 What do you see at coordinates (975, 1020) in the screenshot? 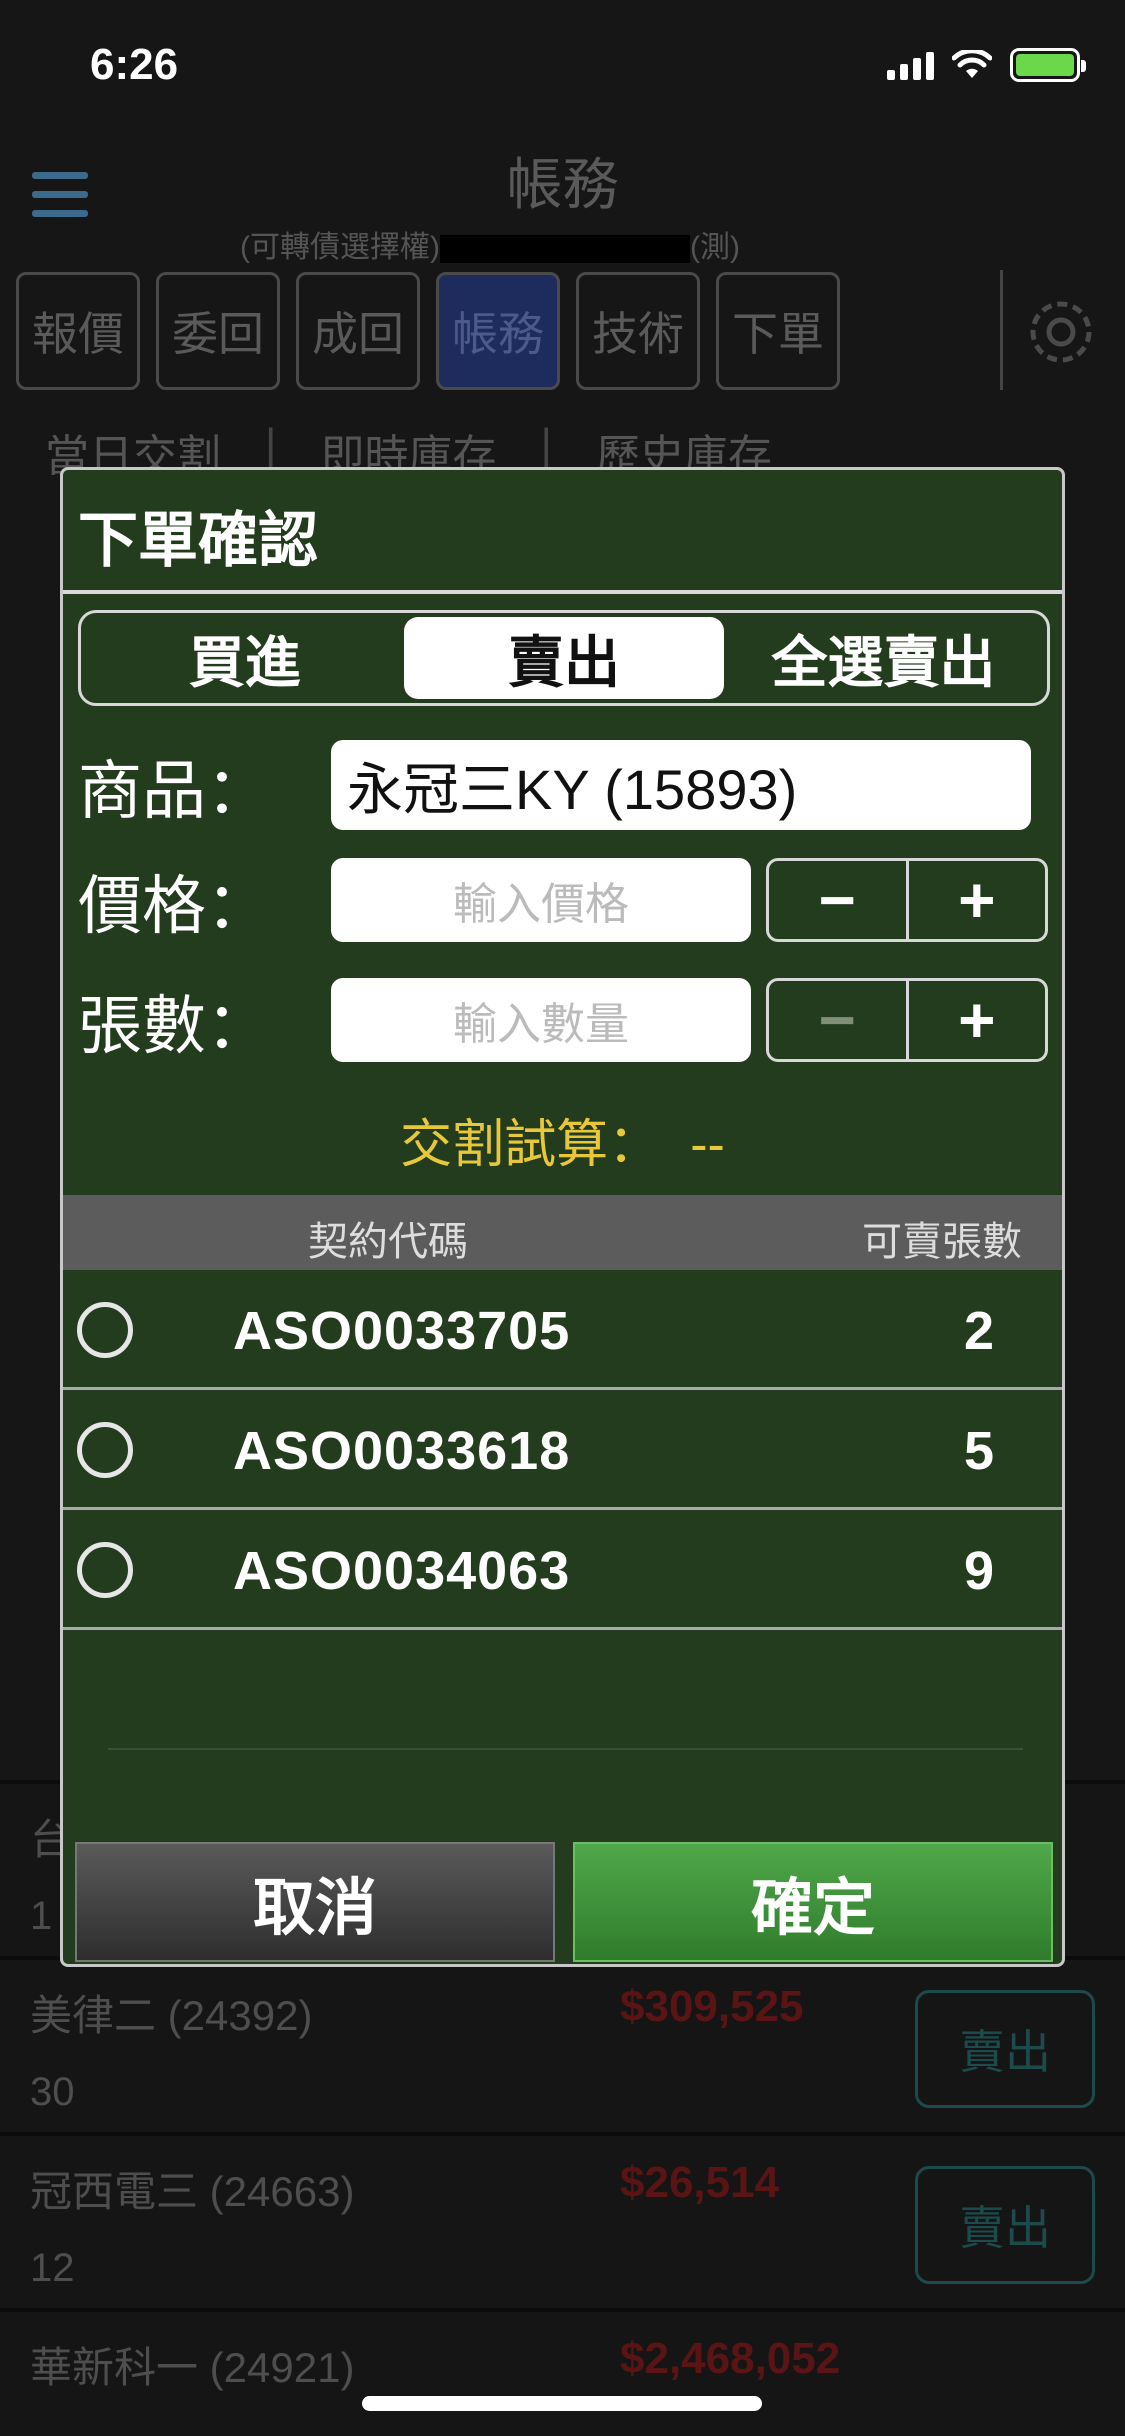
I see `quantity-plus-button: +` at bounding box center [975, 1020].